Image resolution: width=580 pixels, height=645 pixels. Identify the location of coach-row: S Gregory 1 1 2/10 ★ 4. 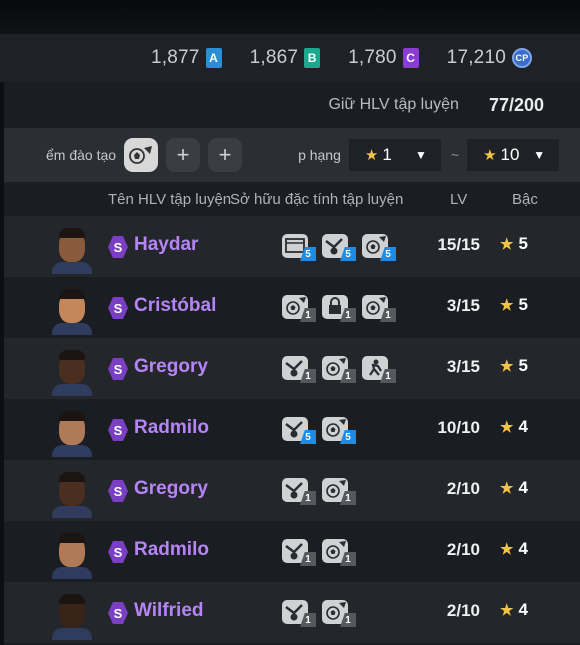
(292, 490).